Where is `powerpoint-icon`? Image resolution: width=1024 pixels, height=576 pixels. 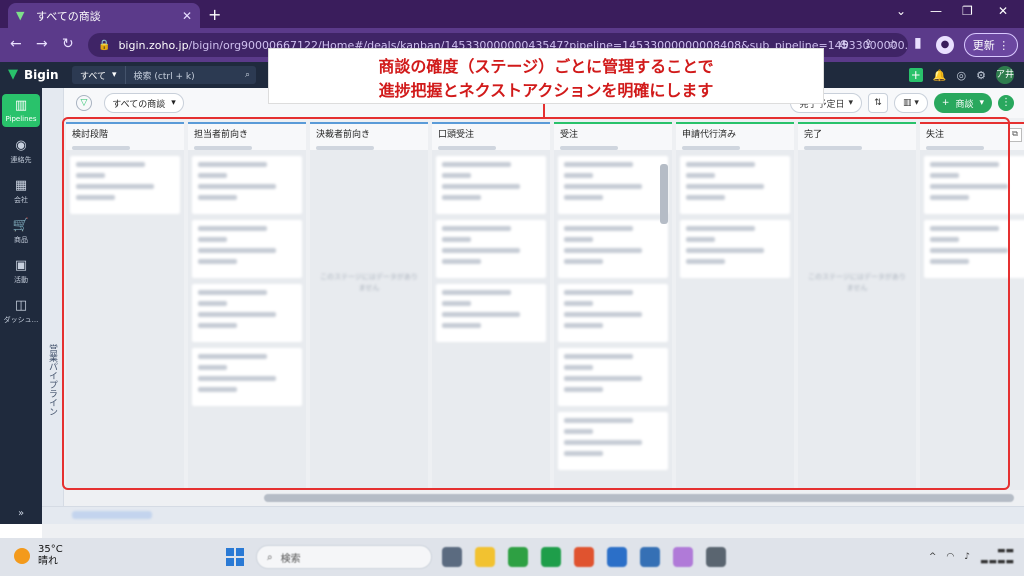 powerpoint-icon is located at coordinates (584, 557).